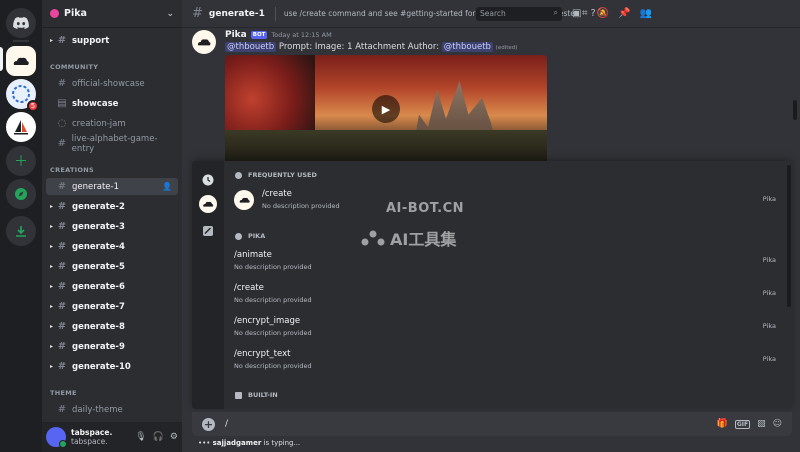 This screenshot has width=800, height=452. Describe the element at coordinates (21, 161) in the screenshot. I see `add-server-icon: ＋` at that location.